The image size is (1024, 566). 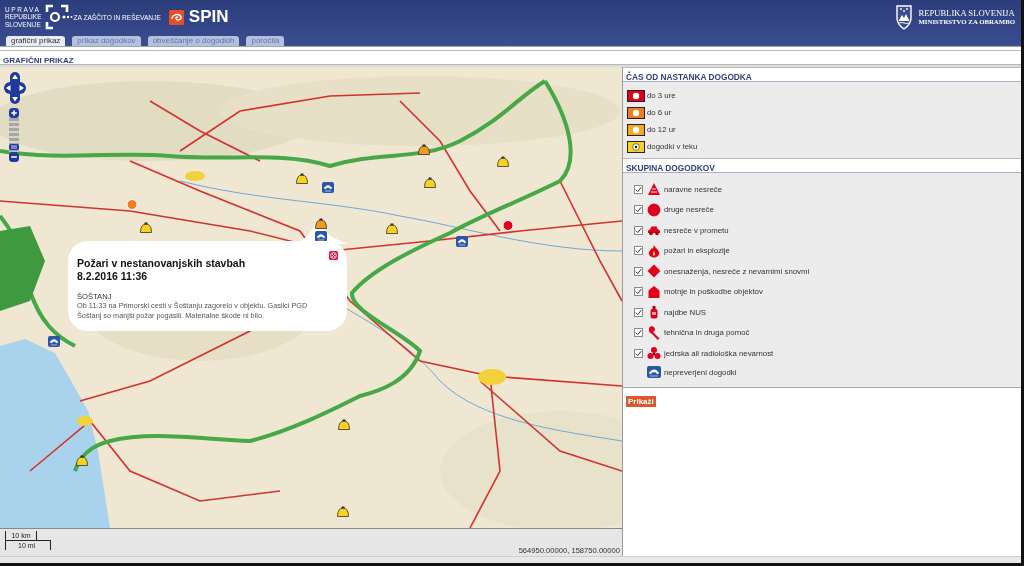 What do you see at coordinates (904, 17) in the screenshot?
I see `shield-icon` at bounding box center [904, 17].